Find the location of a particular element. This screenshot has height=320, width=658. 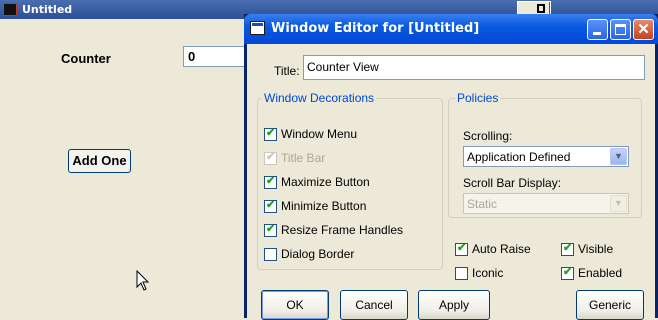

close-icon: ✕ is located at coordinates (643, 29).